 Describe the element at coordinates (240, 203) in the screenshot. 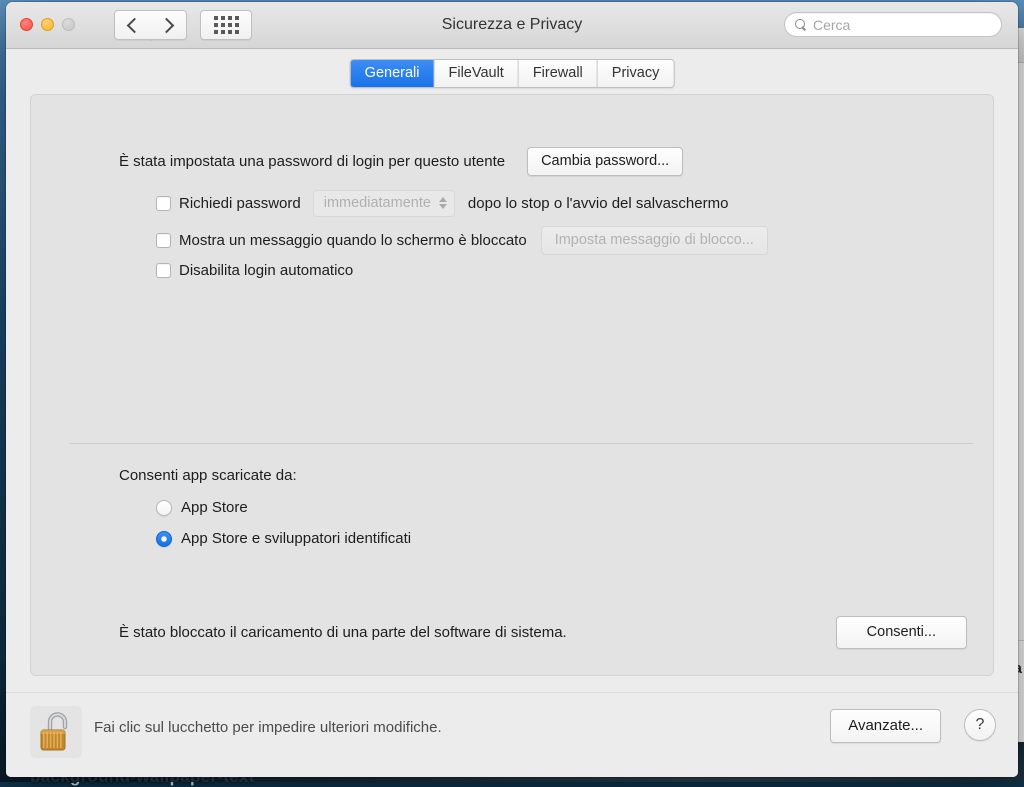

I see `require-password-label: Richiedi password` at that location.